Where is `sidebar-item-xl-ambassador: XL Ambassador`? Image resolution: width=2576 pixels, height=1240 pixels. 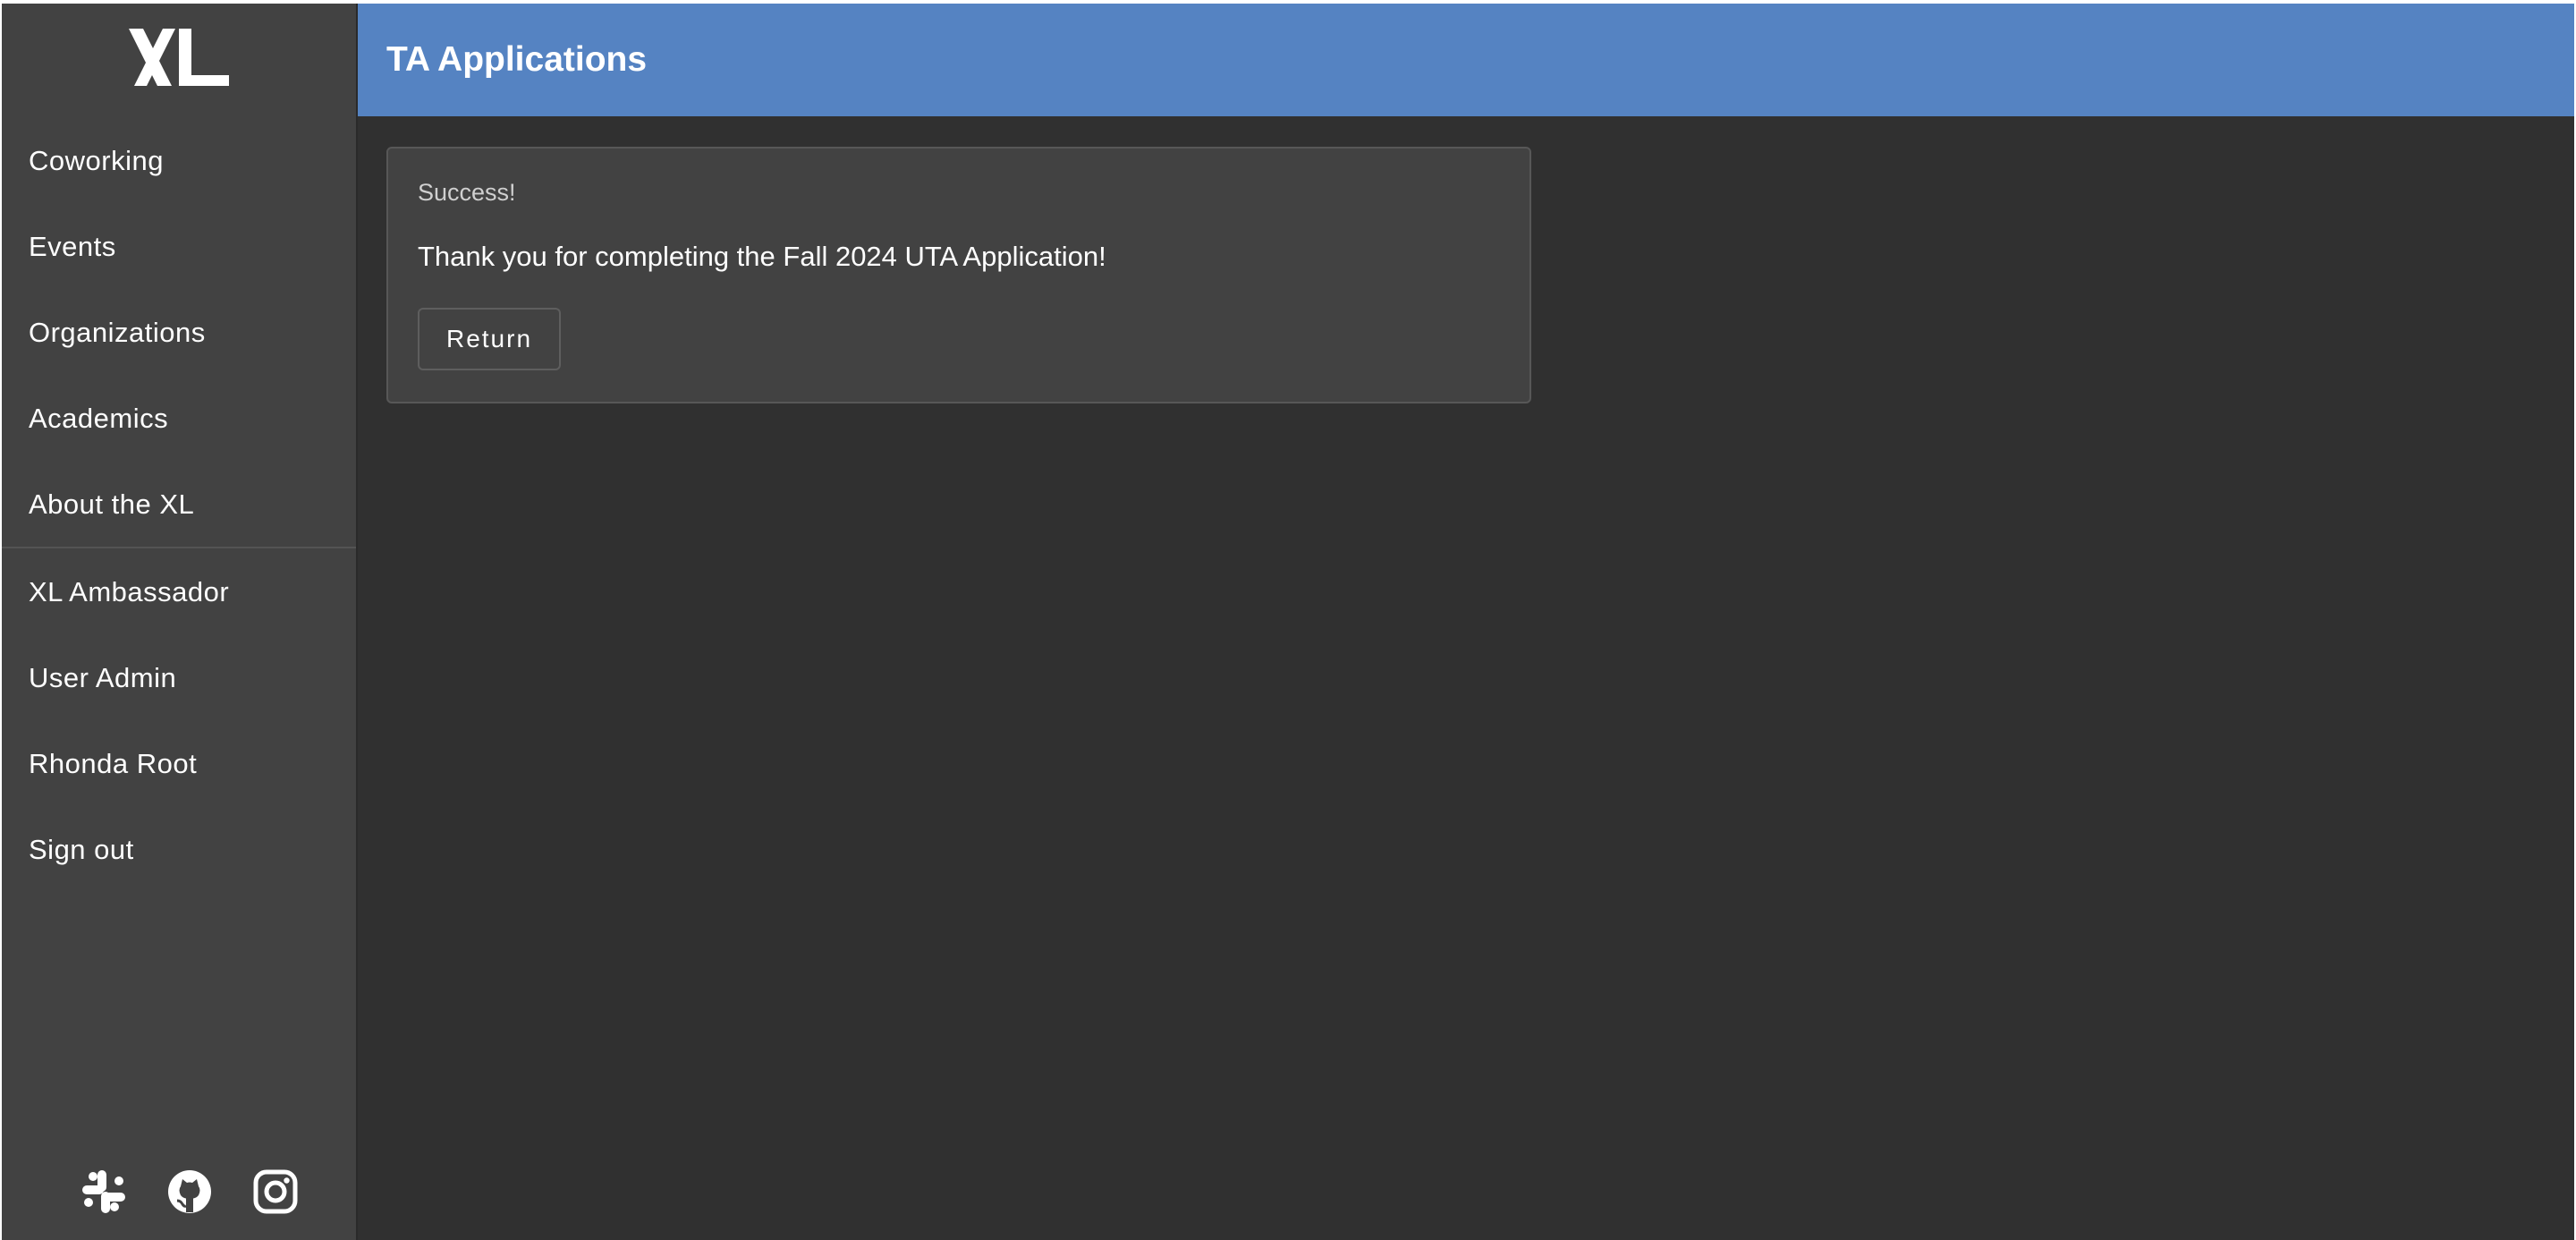
sidebar-item-xl-ambassador: XL Ambassador is located at coordinates (129, 592).